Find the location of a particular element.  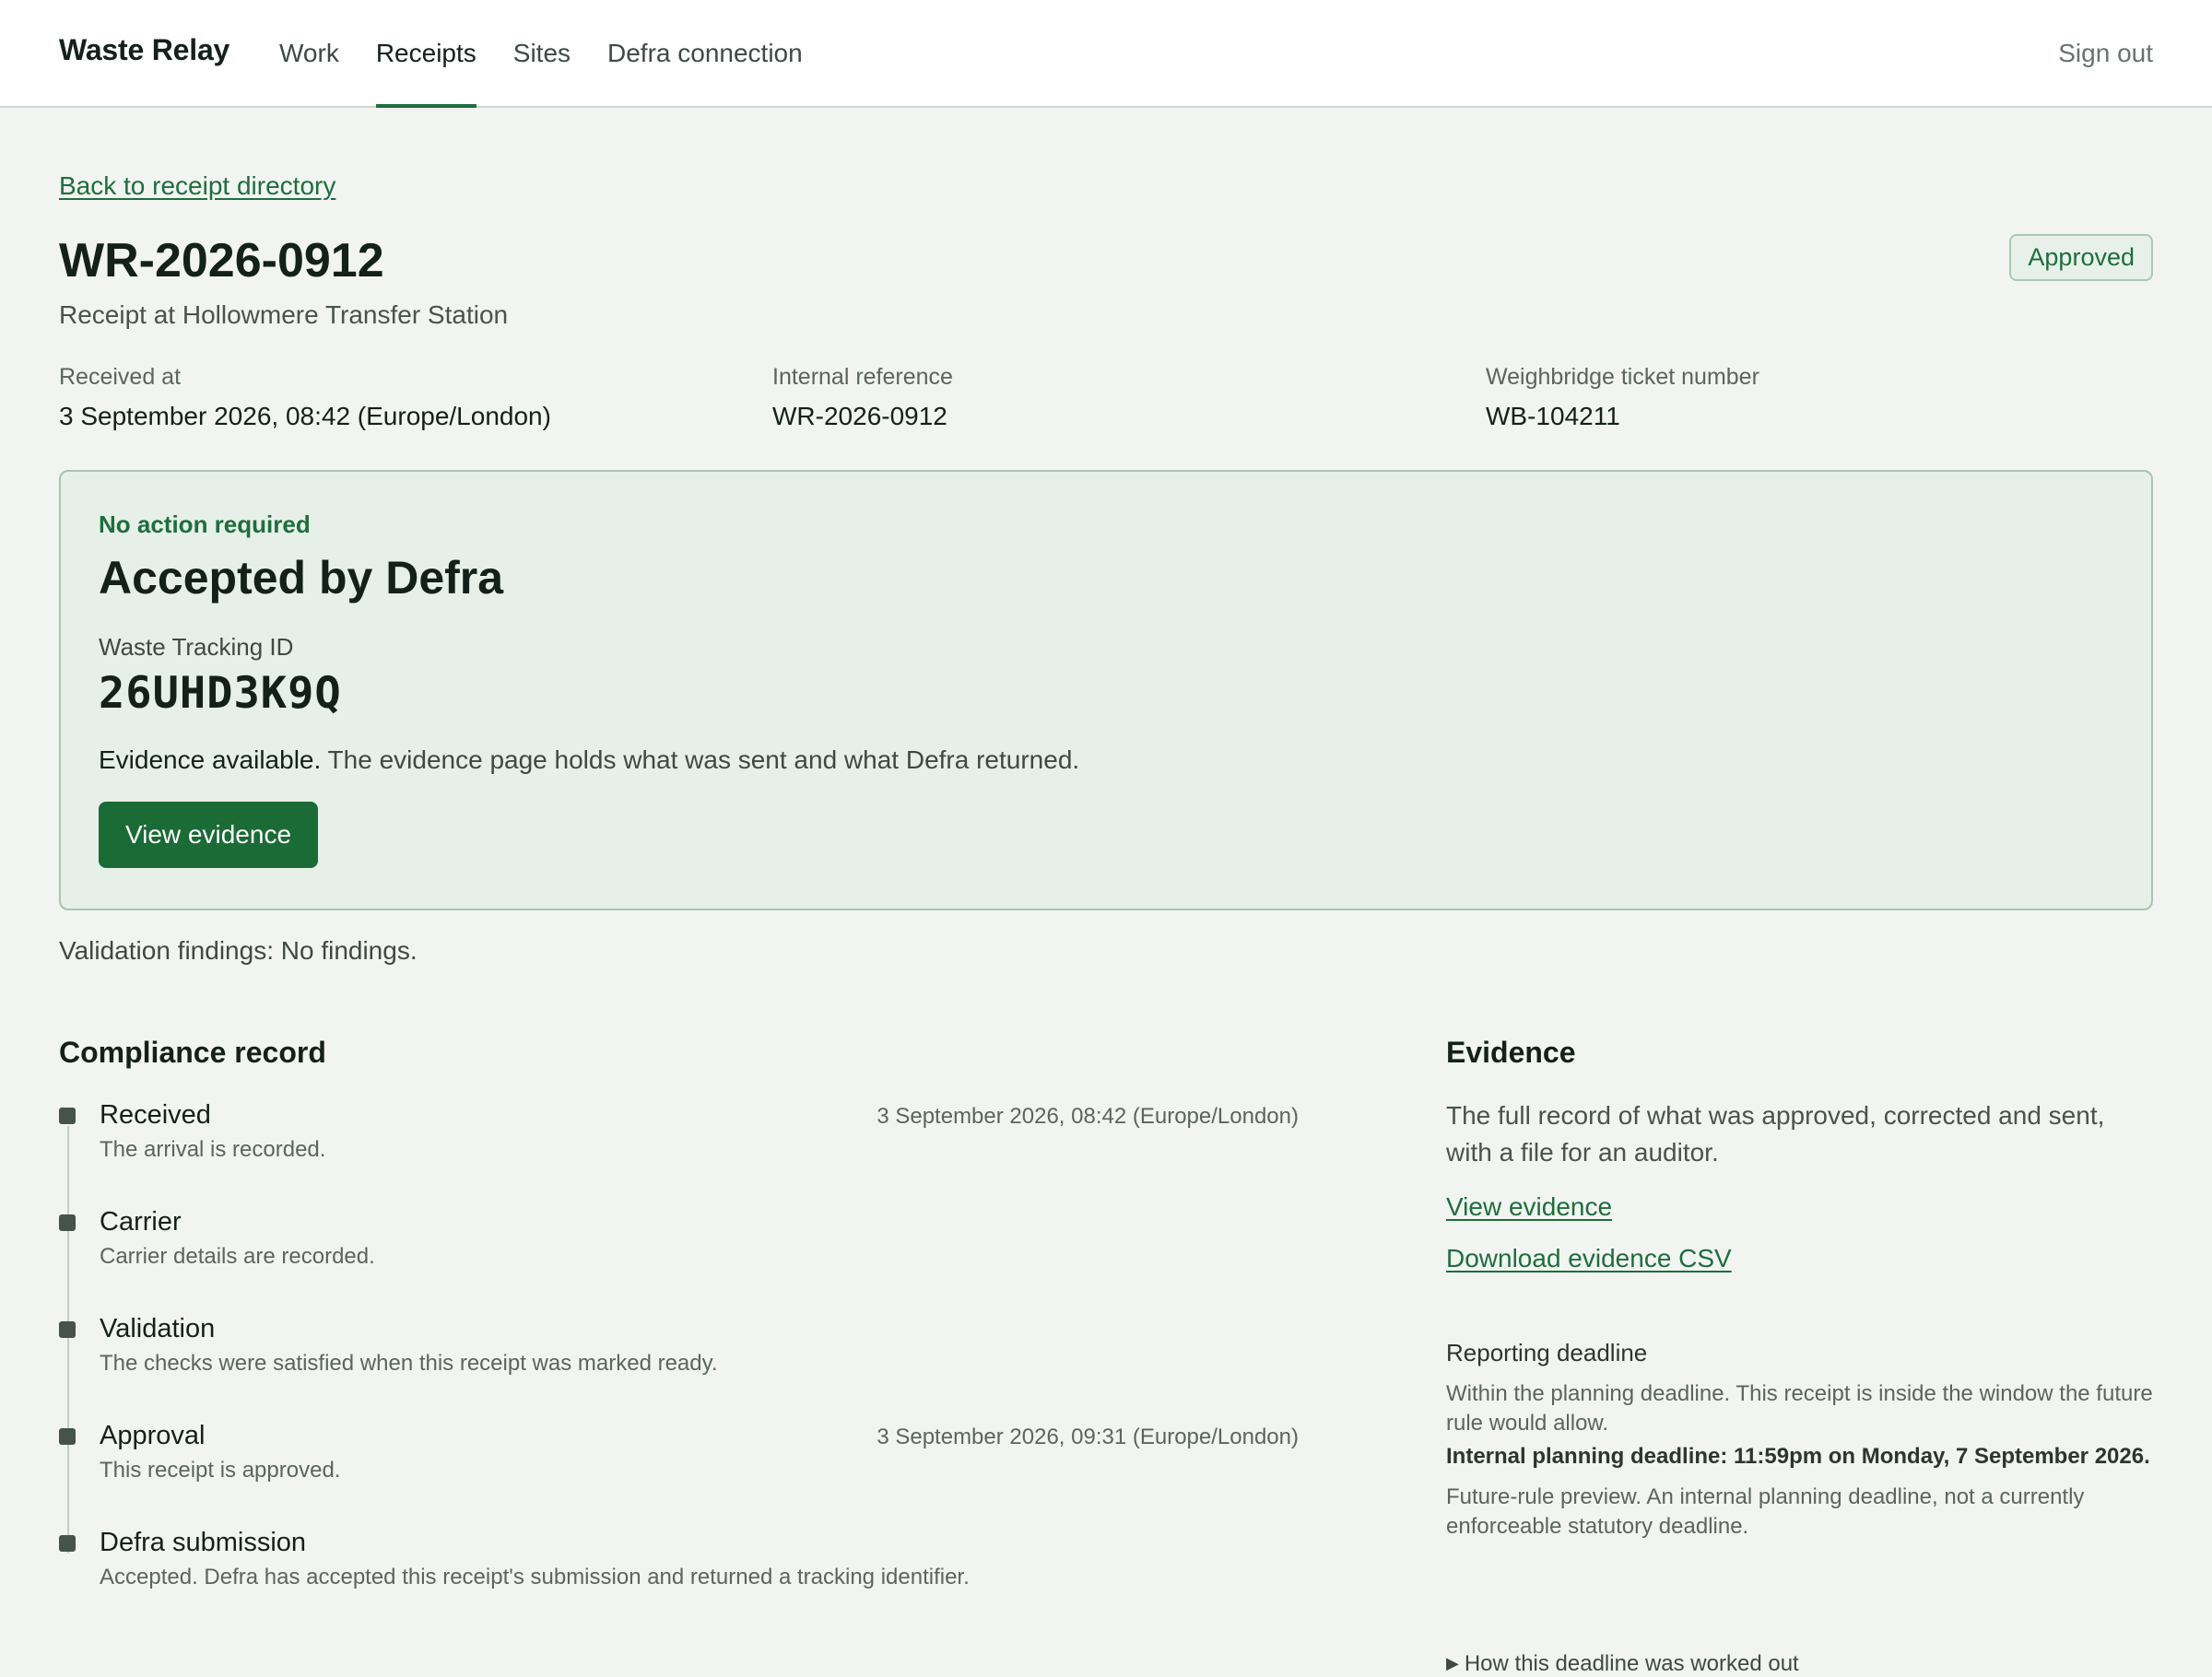

primary-nav: Work Receipts Sites Defra connection is located at coordinates (559, 54).